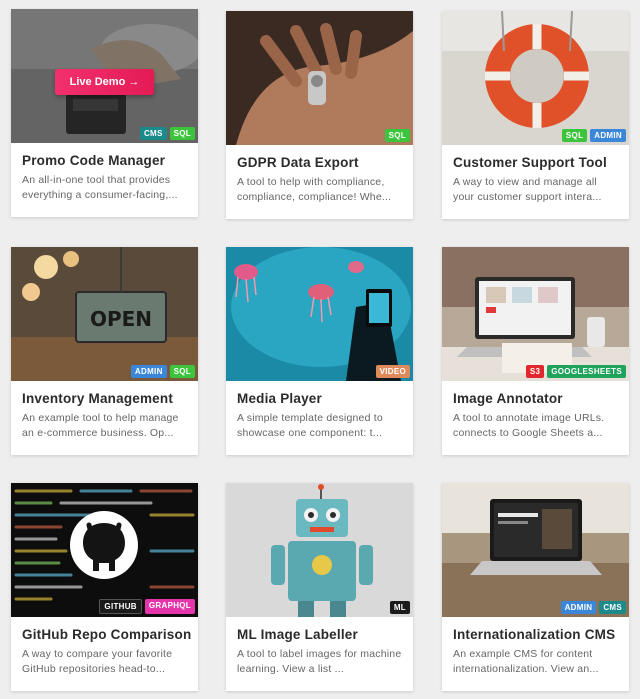 Image resolution: width=640 pixels, height=699 pixels. I want to click on card-title: Promo Code Manager, so click(94, 160).